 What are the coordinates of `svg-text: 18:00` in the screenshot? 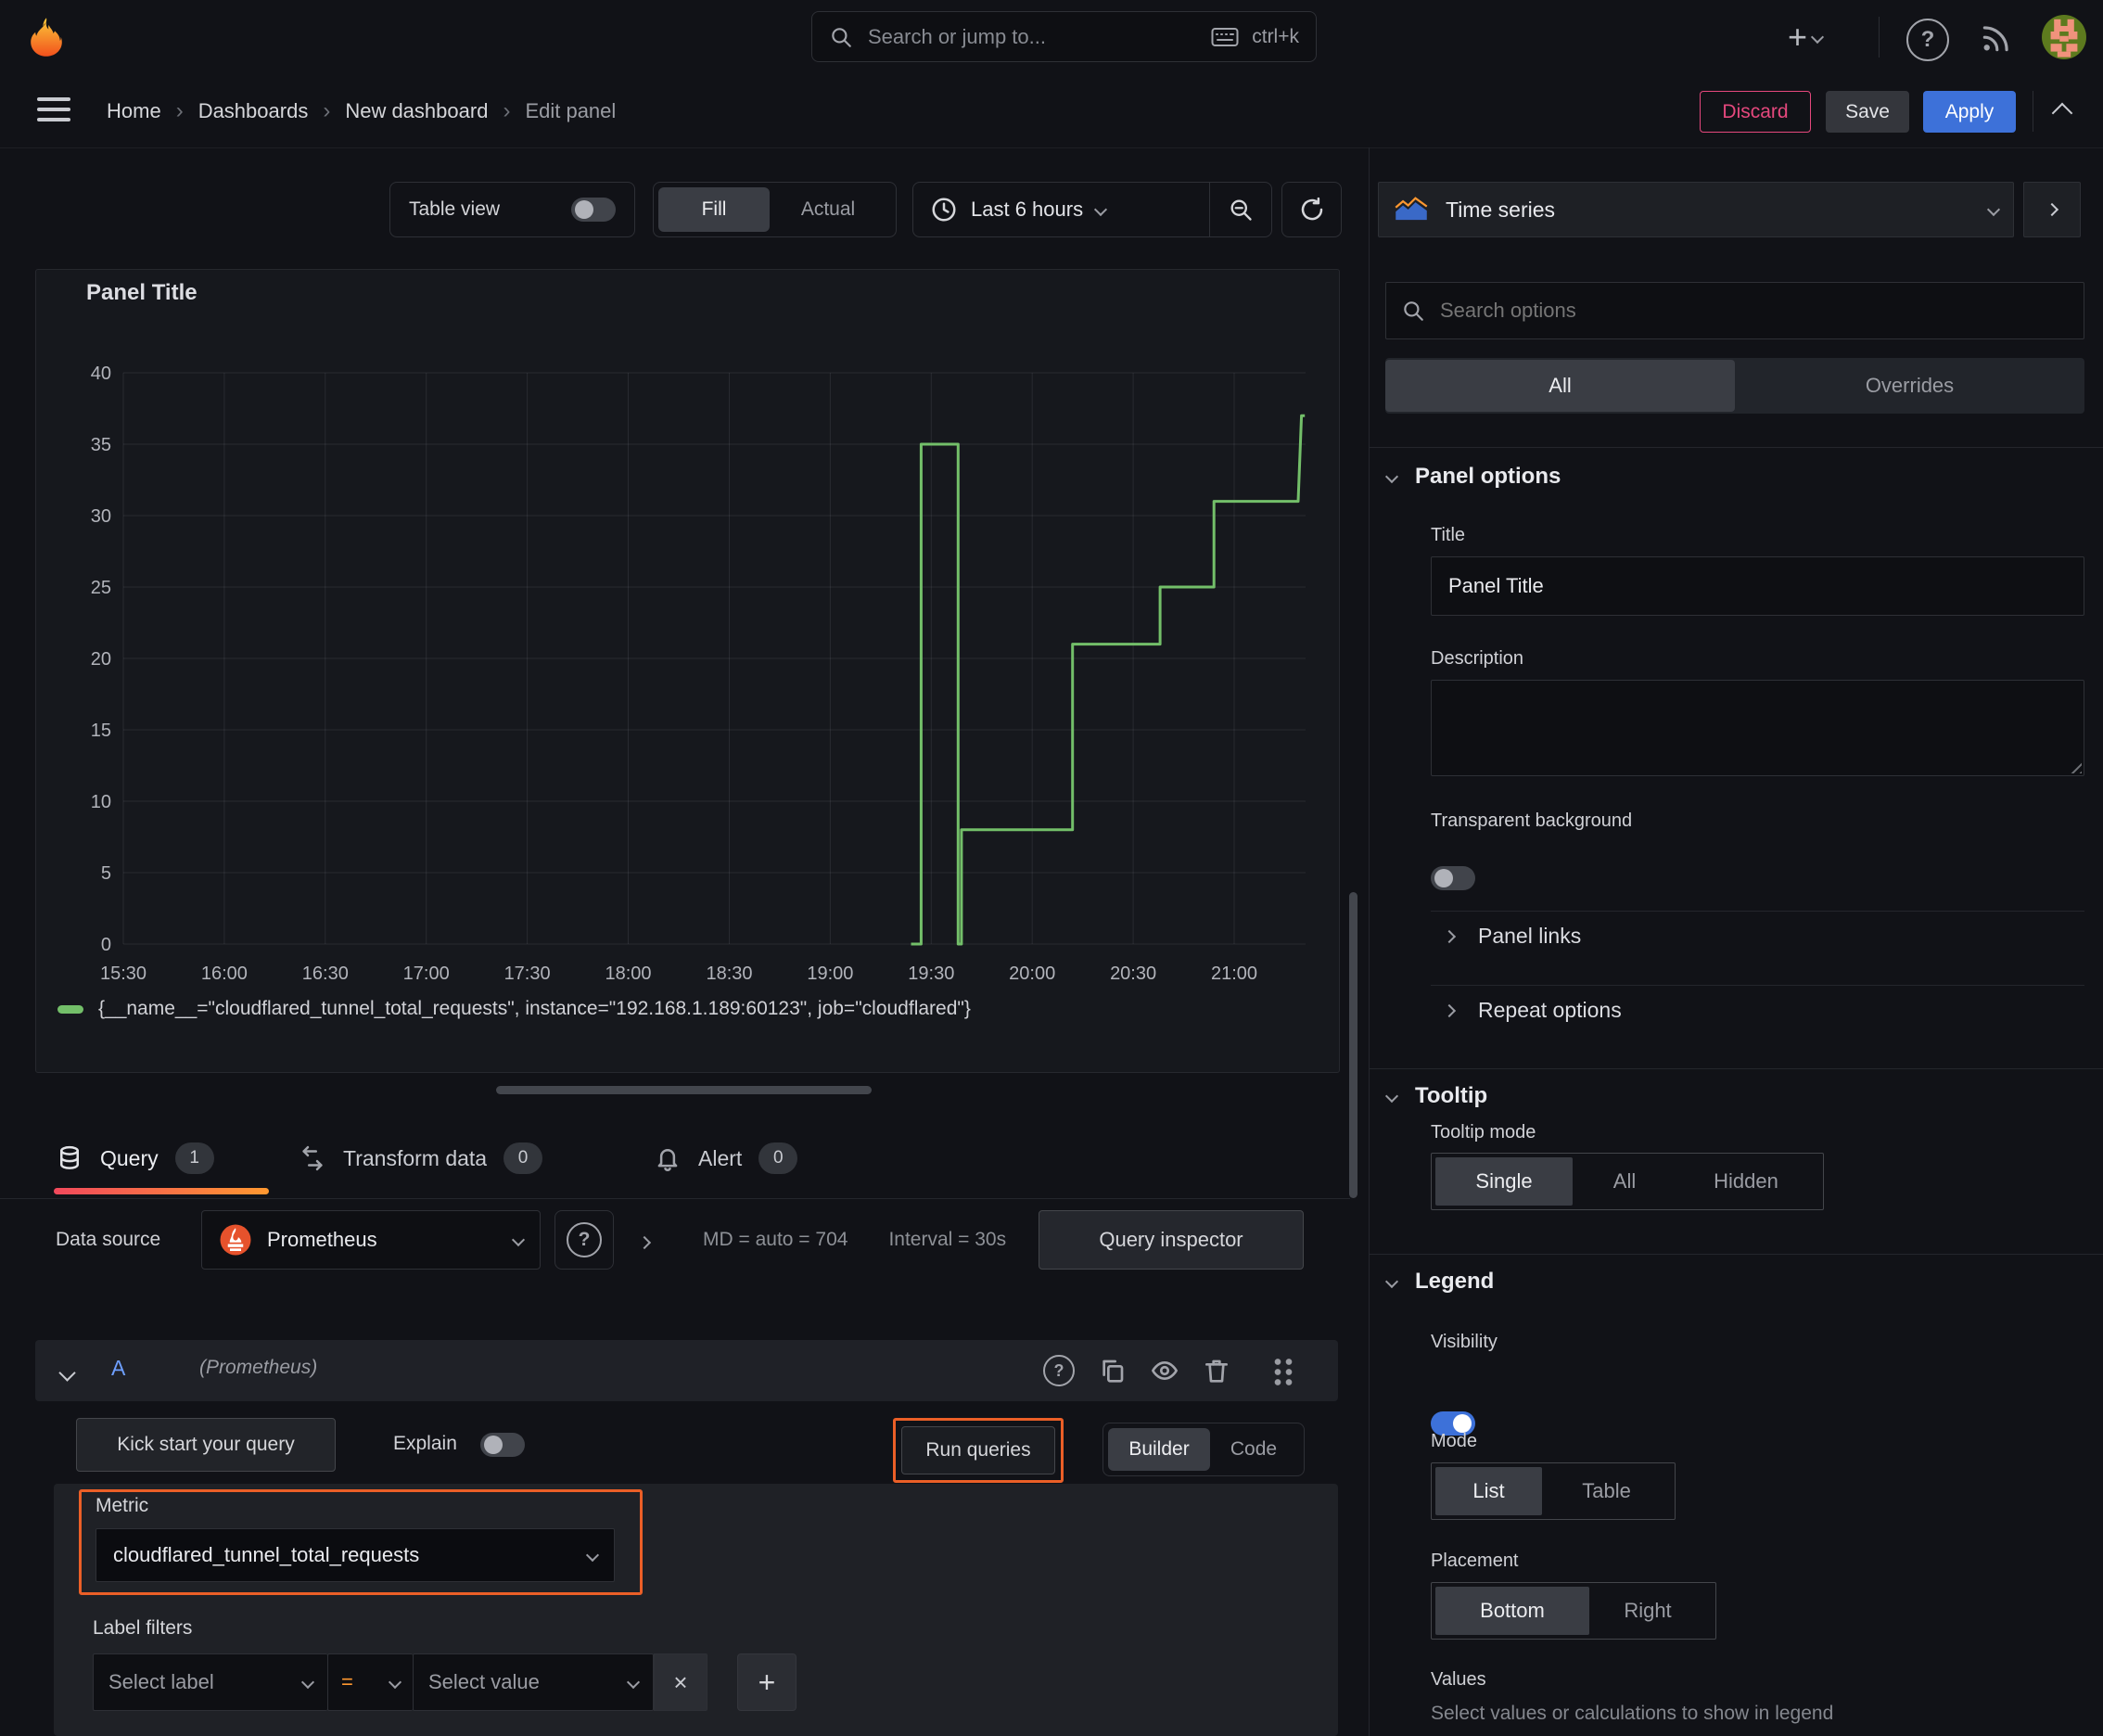 It's located at (628, 974).